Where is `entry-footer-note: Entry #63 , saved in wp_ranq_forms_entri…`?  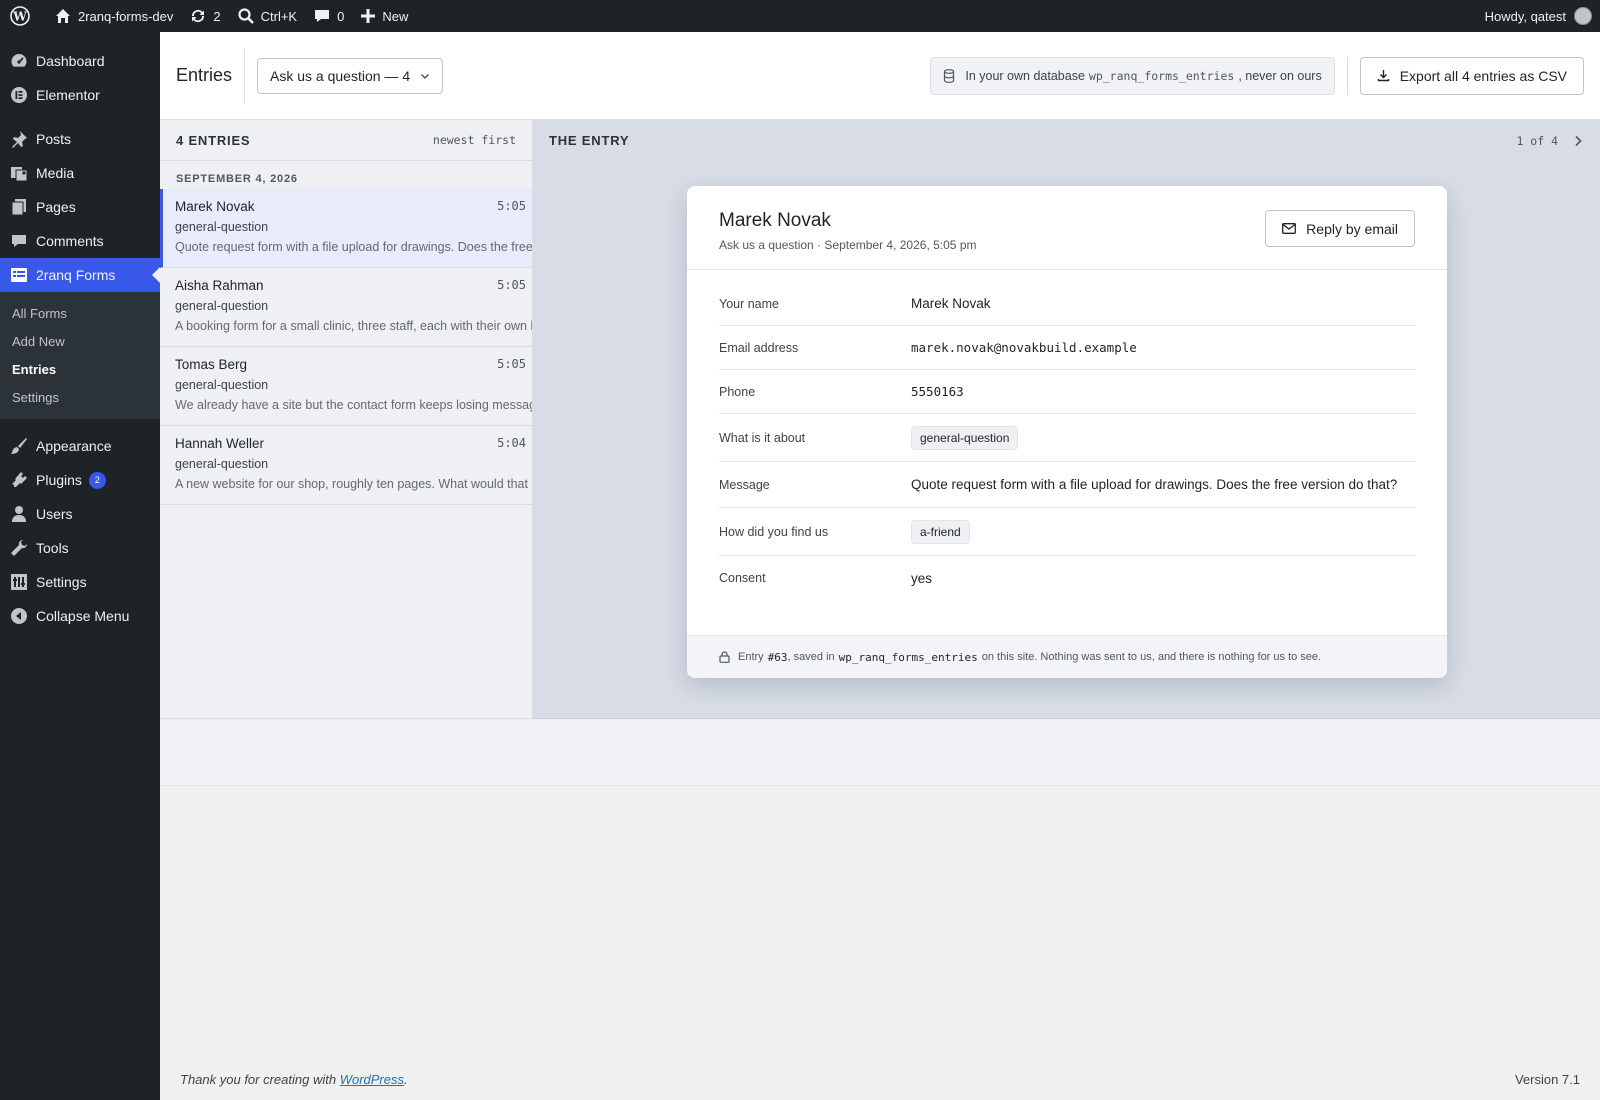
entry-footer-note: Entry #63 , saved in wp_ranq_forms_entri… is located at coordinates (1067, 656).